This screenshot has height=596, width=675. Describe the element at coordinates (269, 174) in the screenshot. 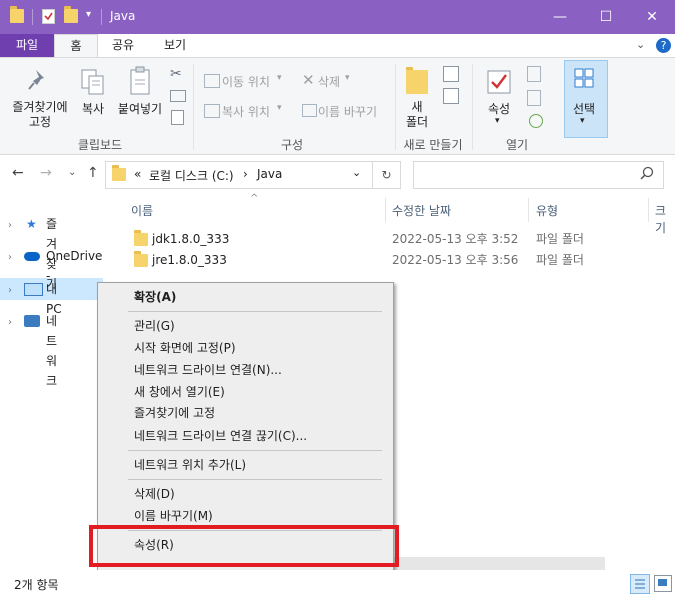

I see `address-segment: Java` at that location.